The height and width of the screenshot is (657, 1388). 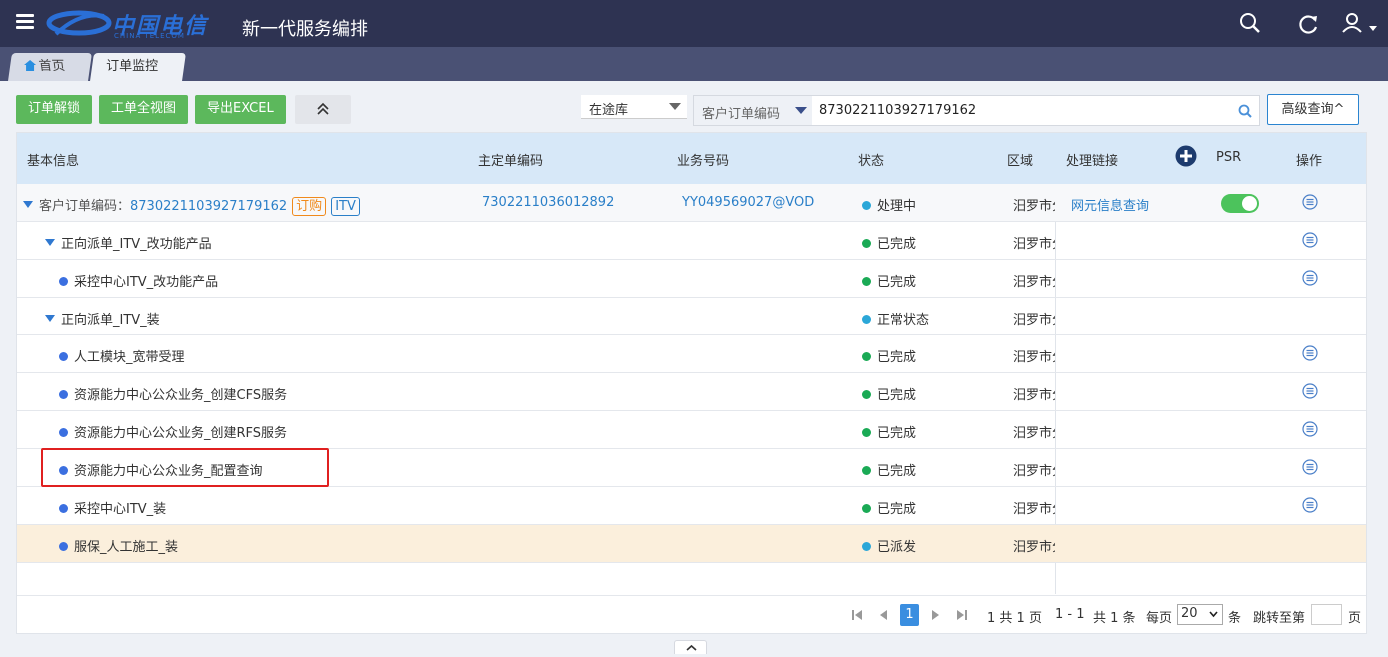 I want to click on header-basic-info: 基本信息, so click(x=53, y=161).